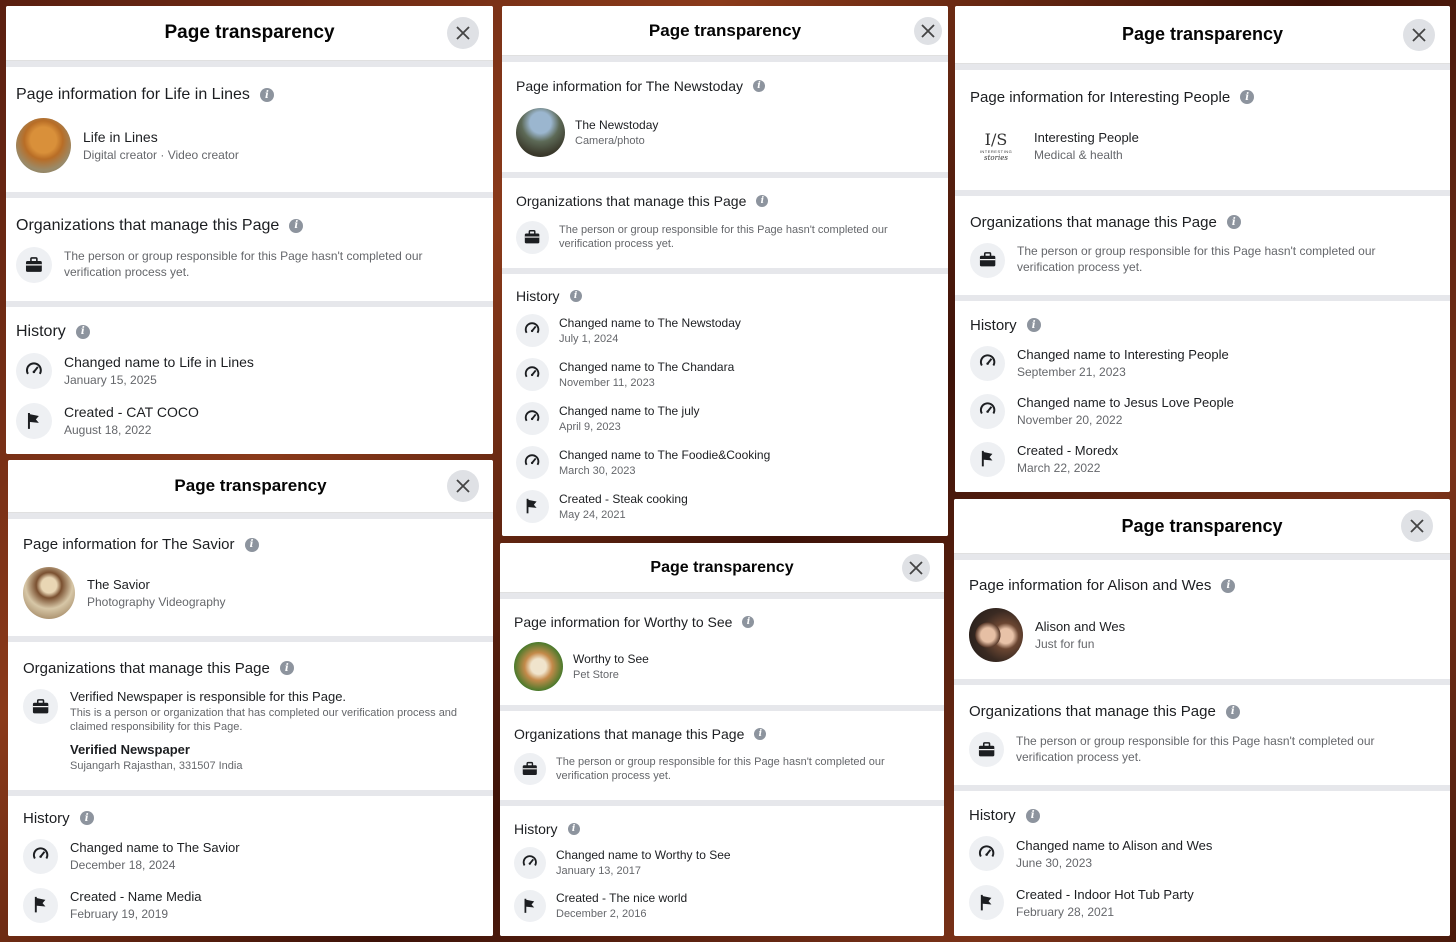 Image resolution: width=1456 pixels, height=942 pixels. Describe the element at coordinates (722, 567) in the screenshot. I see `panel-title: Page transparency` at that location.